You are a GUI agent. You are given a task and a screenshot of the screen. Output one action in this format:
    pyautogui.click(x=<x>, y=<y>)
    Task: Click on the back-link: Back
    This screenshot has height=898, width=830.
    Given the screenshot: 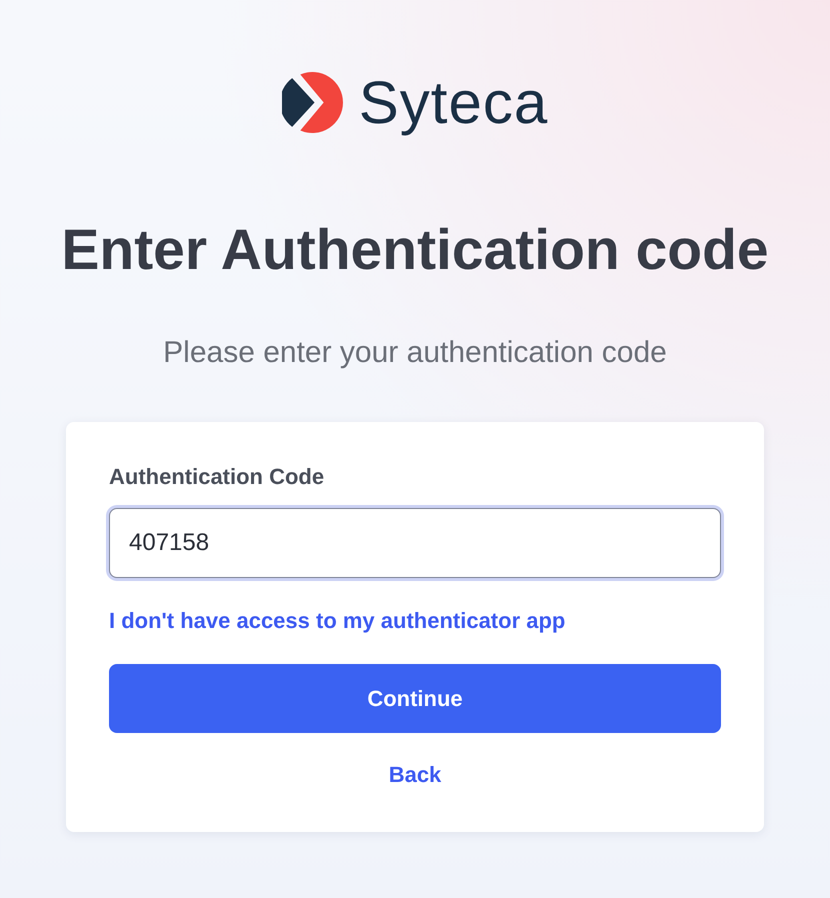 What is the action you would take?
    pyautogui.click(x=415, y=775)
    